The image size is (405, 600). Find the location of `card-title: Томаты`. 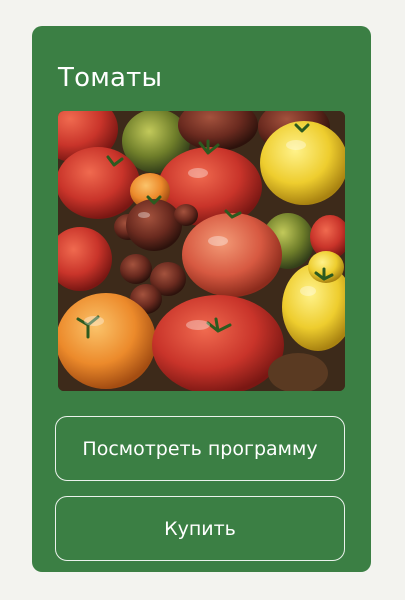

card-title: Томаты is located at coordinates (110, 78).